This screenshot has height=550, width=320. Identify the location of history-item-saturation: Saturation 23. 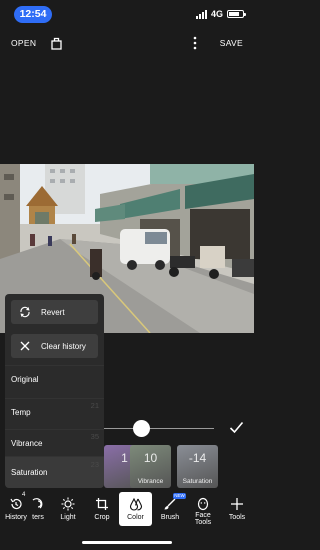
(54, 472).